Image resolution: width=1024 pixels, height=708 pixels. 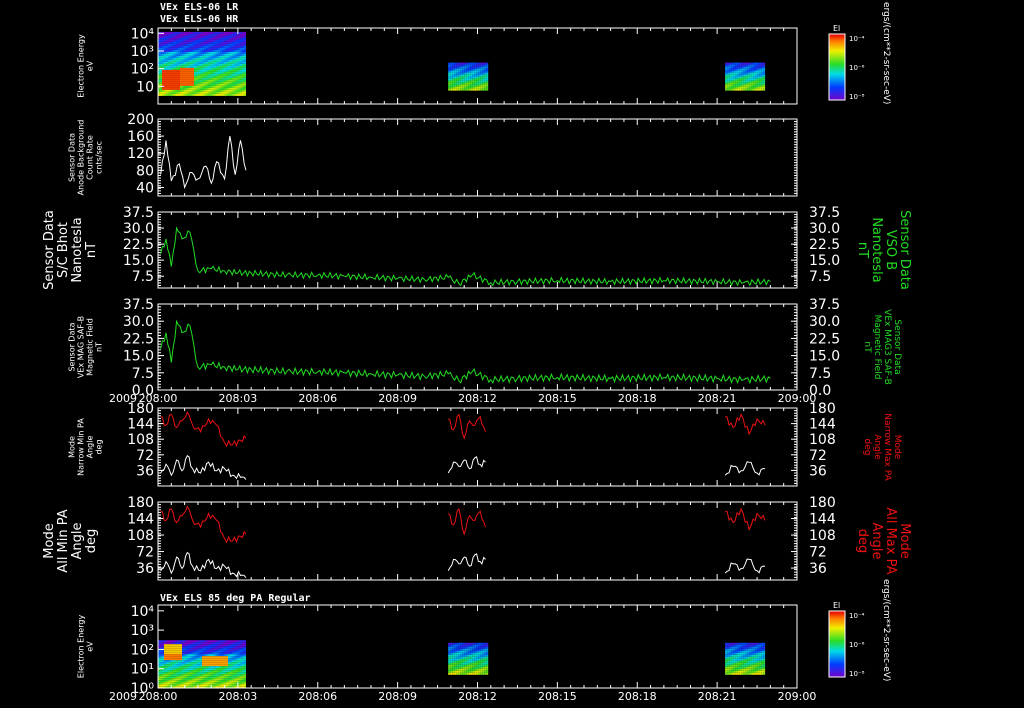 I want to click on y-tick-label: 36, so click(x=145, y=569).